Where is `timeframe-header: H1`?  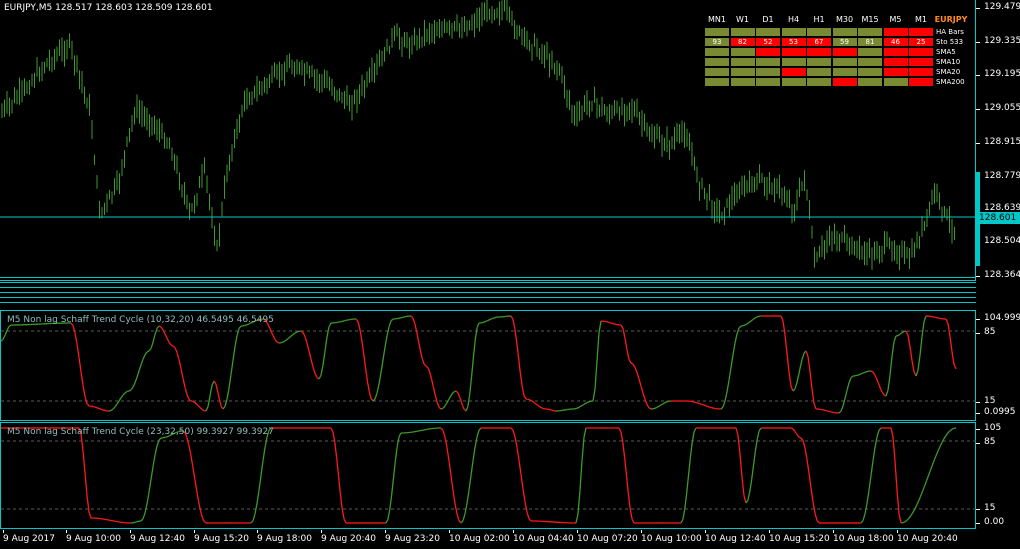 timeframe-header: H1 is located at coordinates (819, 19).